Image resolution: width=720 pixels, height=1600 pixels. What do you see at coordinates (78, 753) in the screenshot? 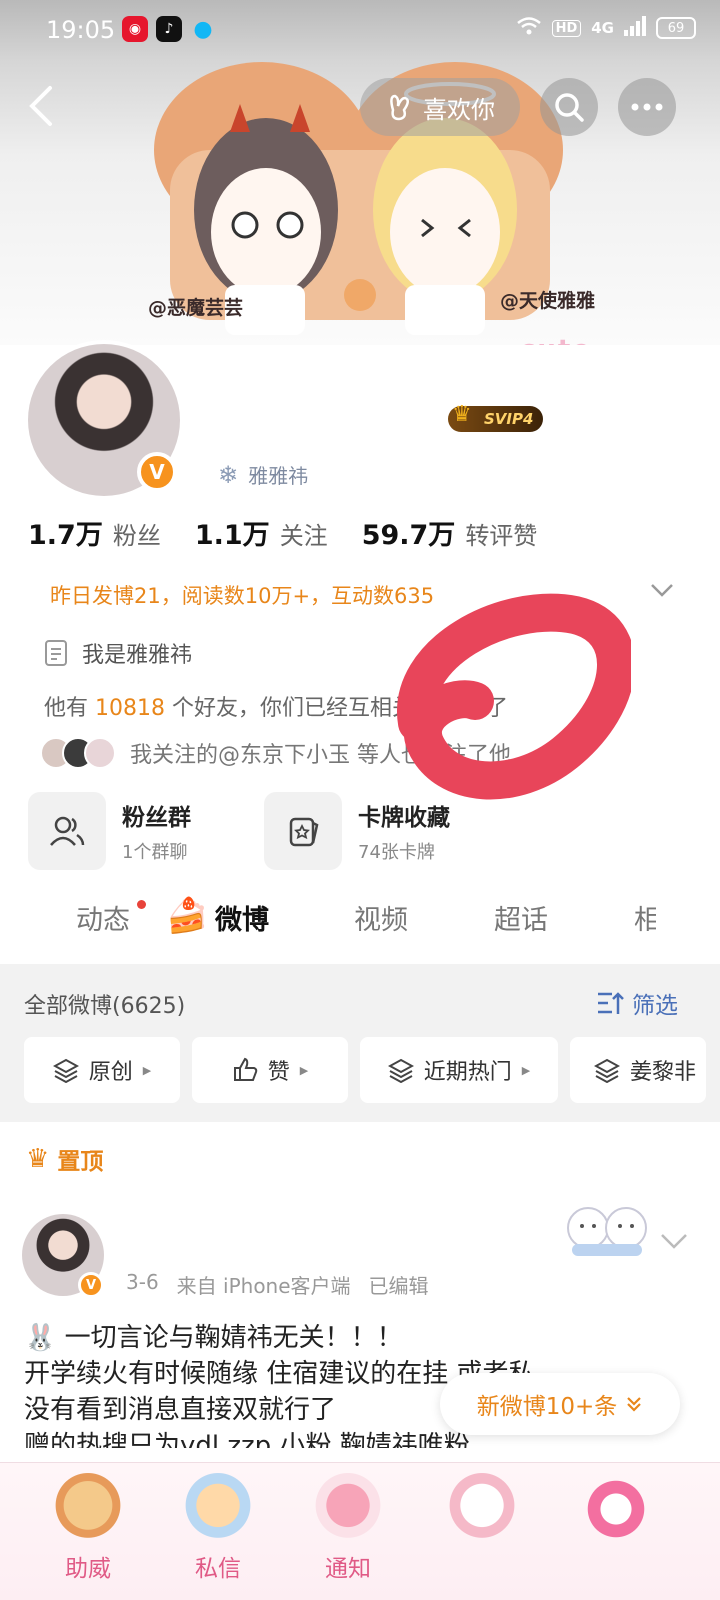
I see `mutual-avatars` at bounding box center [78, 753].